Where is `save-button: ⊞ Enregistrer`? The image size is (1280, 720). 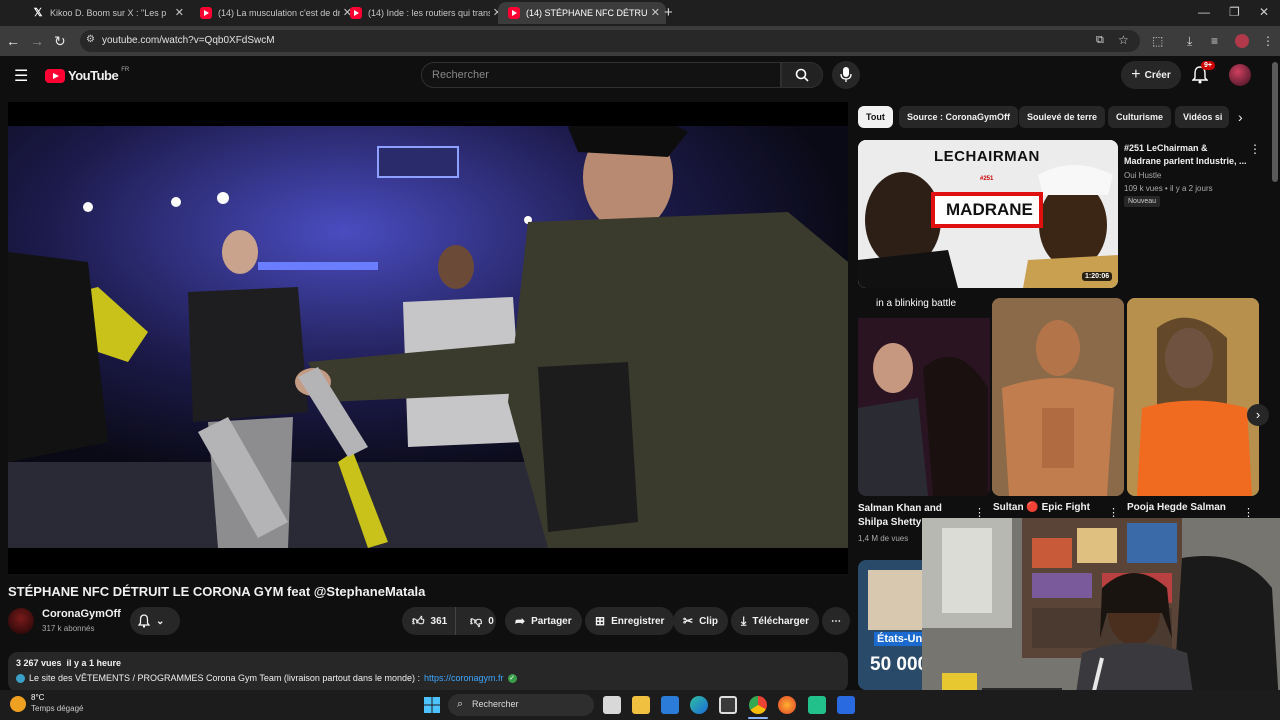 save-button: ⊞ Enregistrer is located at coordinates (630, 621).